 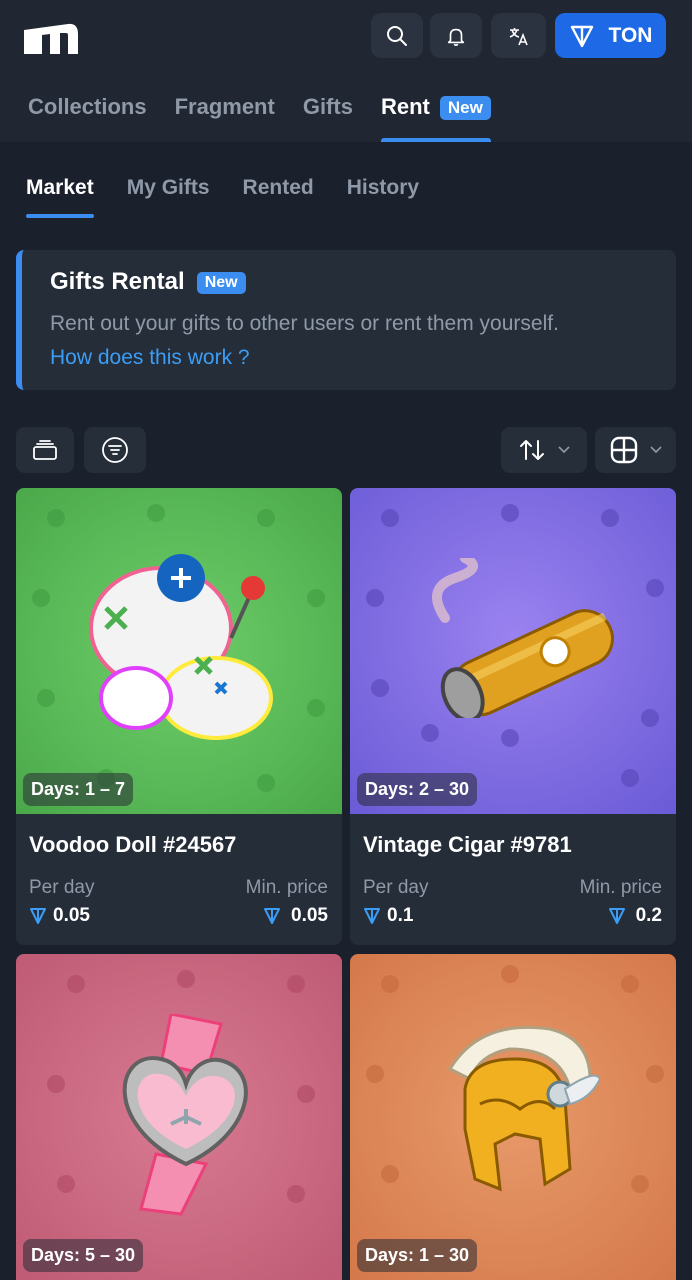 I want to click on gift-card: Days: 5 – 30, so click(x=179, y=1117).